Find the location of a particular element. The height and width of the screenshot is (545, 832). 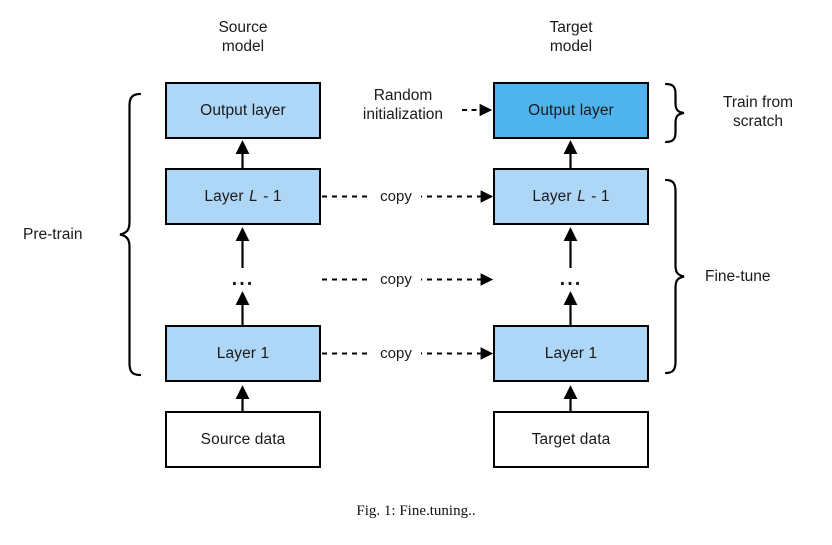

copy-label-layer-l-1: copy is located at coordinates (396, 197).